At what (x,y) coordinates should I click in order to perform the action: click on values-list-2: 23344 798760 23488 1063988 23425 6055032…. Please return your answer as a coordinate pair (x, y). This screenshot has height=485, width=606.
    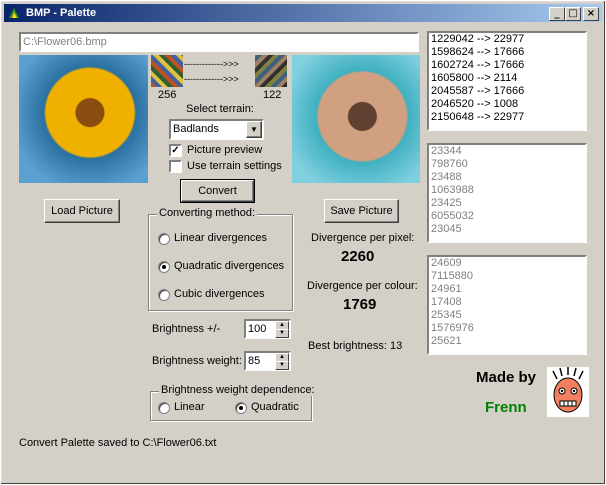
    Looking at the image, I should click on (507, 193).